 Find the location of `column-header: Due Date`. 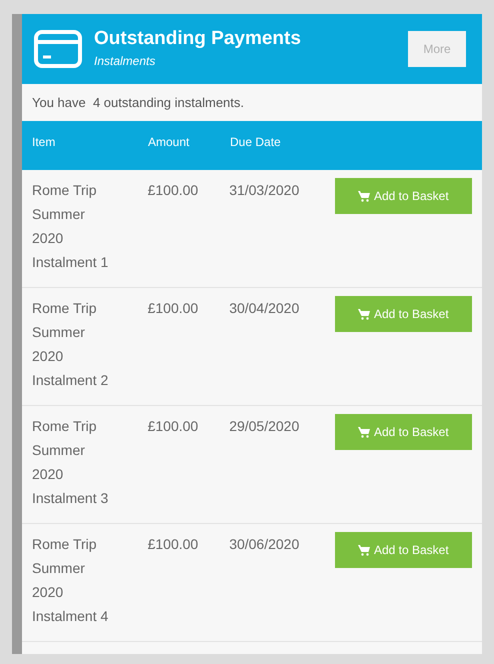

column-header: Due Date is located at coordinates (256, 142).